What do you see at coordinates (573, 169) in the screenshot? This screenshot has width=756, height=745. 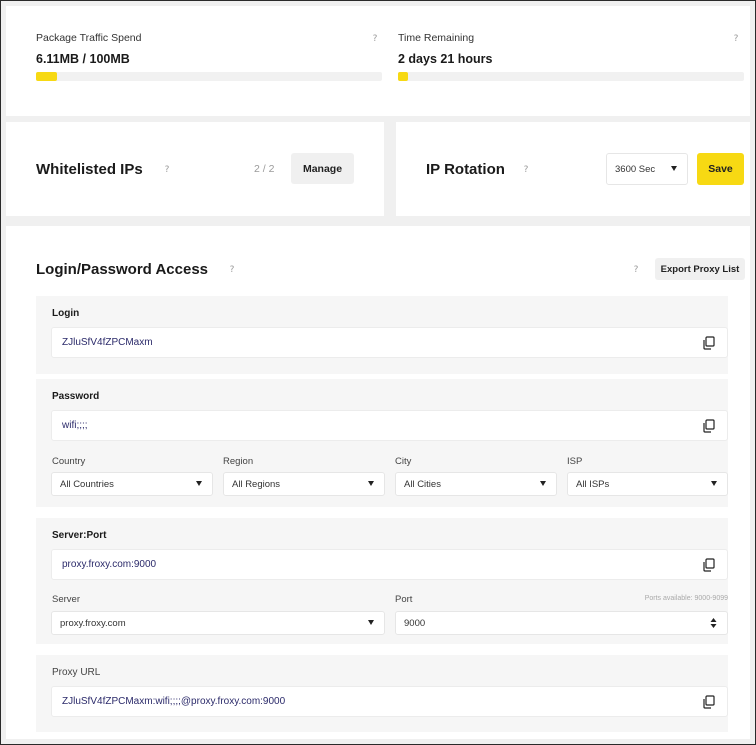 I see `rotation-card: IP Rotation ? 3600 Sec Save` at bounding box center [573, 169].